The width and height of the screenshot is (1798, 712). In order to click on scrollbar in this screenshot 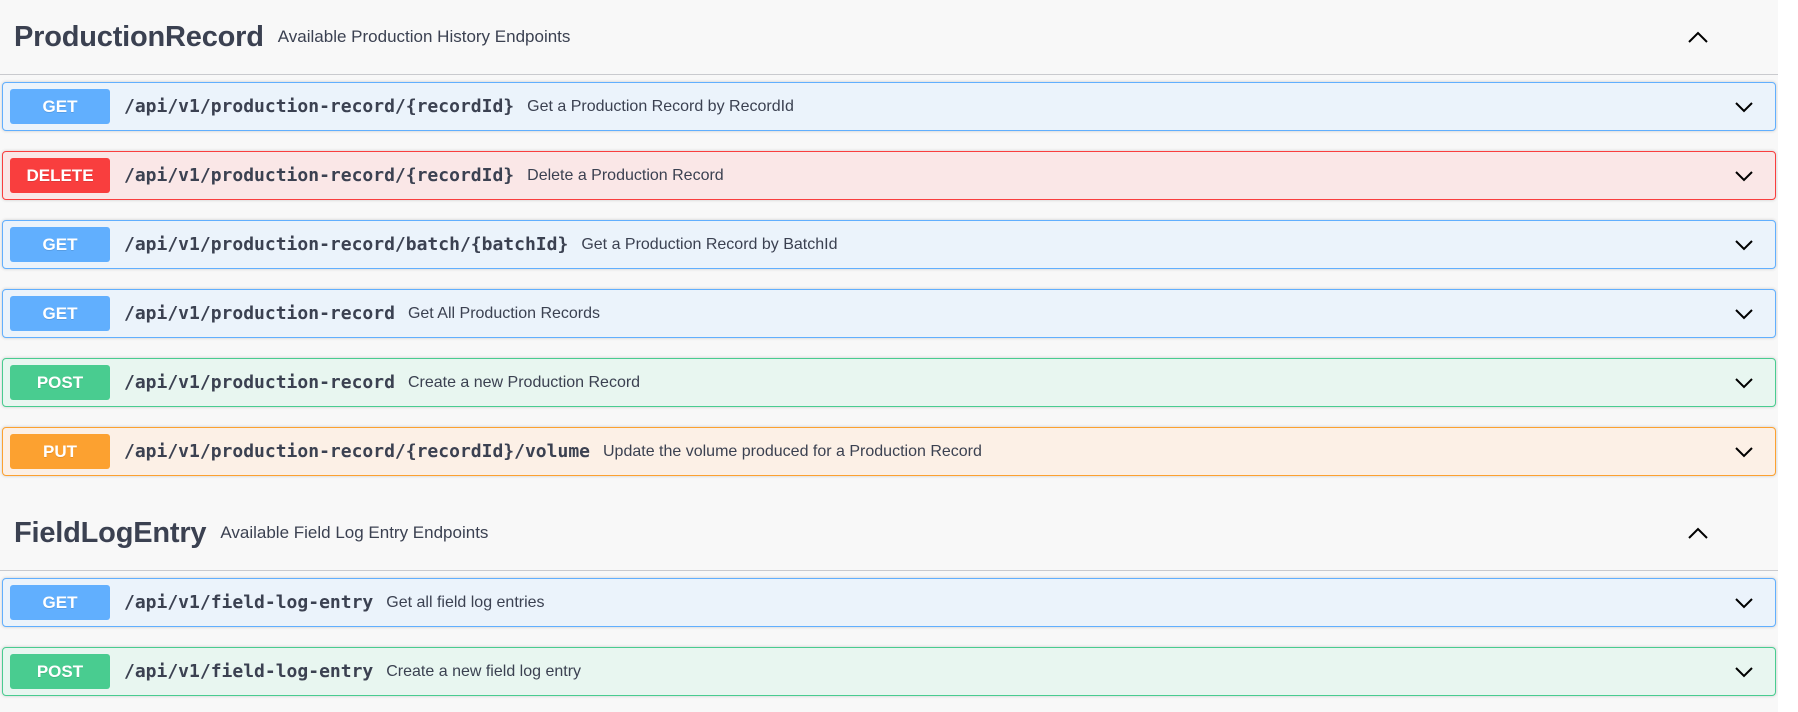, I will do `click(1788, 356)`.